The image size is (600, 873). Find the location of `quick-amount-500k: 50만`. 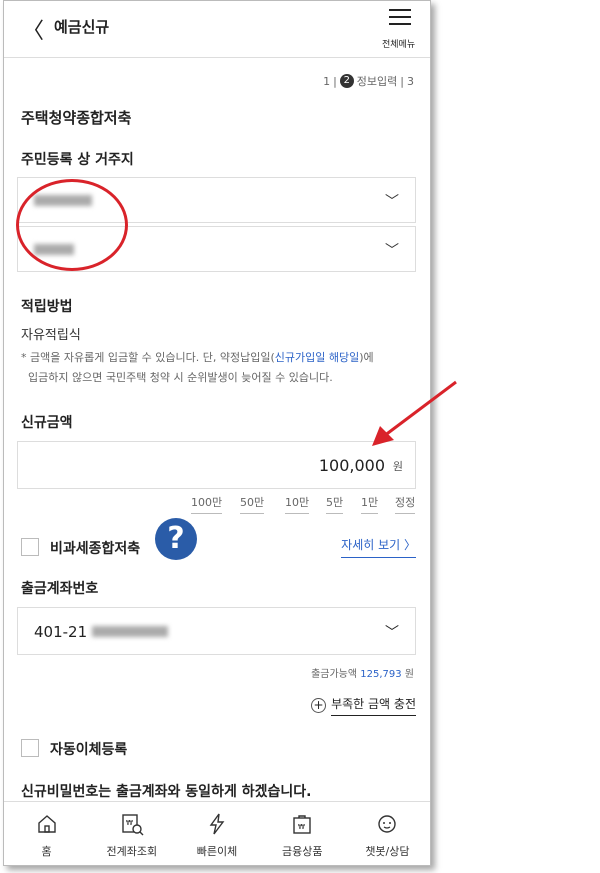

quick-amount-500k: 50만 is located at coordinates (252, 504).